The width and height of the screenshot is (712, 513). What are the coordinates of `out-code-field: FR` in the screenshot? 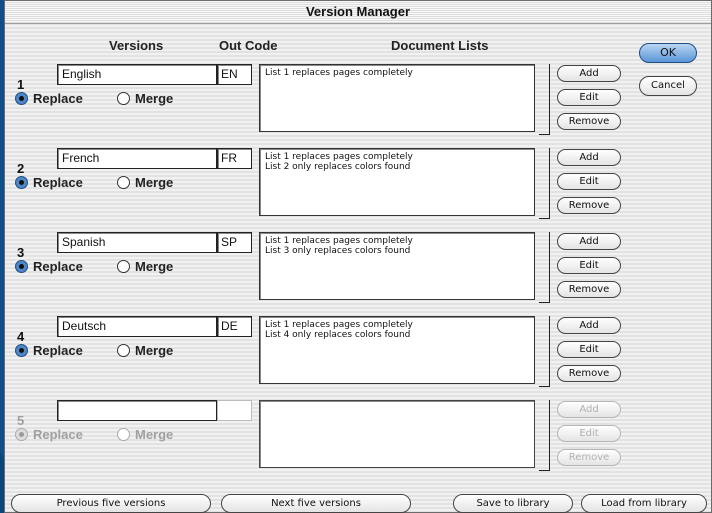 It's located at (234, 158).